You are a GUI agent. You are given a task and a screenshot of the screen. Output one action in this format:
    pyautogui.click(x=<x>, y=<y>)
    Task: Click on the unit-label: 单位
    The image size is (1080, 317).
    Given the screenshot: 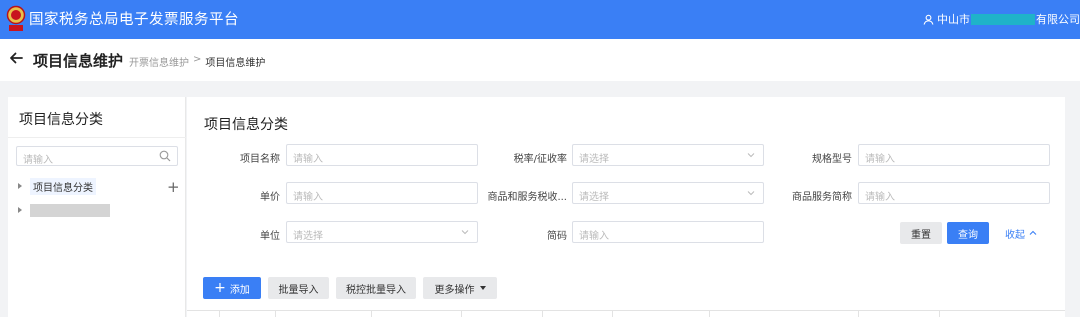 What is the action you would take?
    pyautogui.click(x=270, y=236)
    